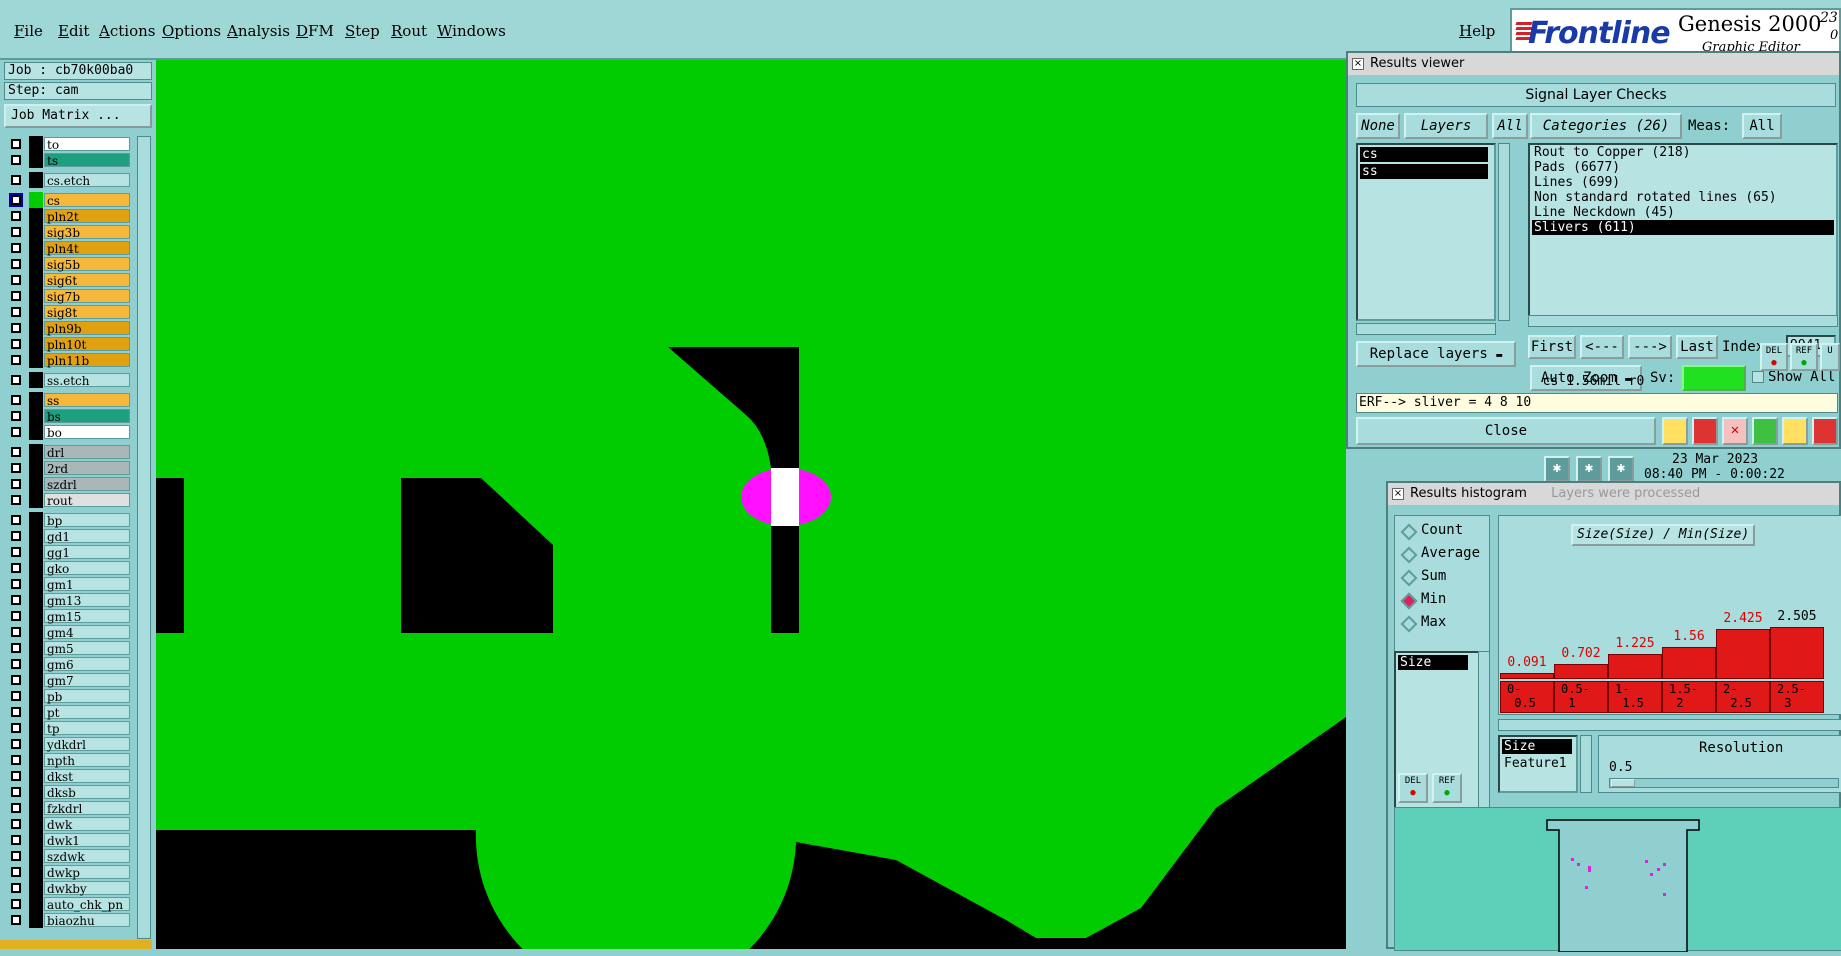  Describe the element at coordinates (1795, 431) in the screenshot. I see `report-icon` at that location.